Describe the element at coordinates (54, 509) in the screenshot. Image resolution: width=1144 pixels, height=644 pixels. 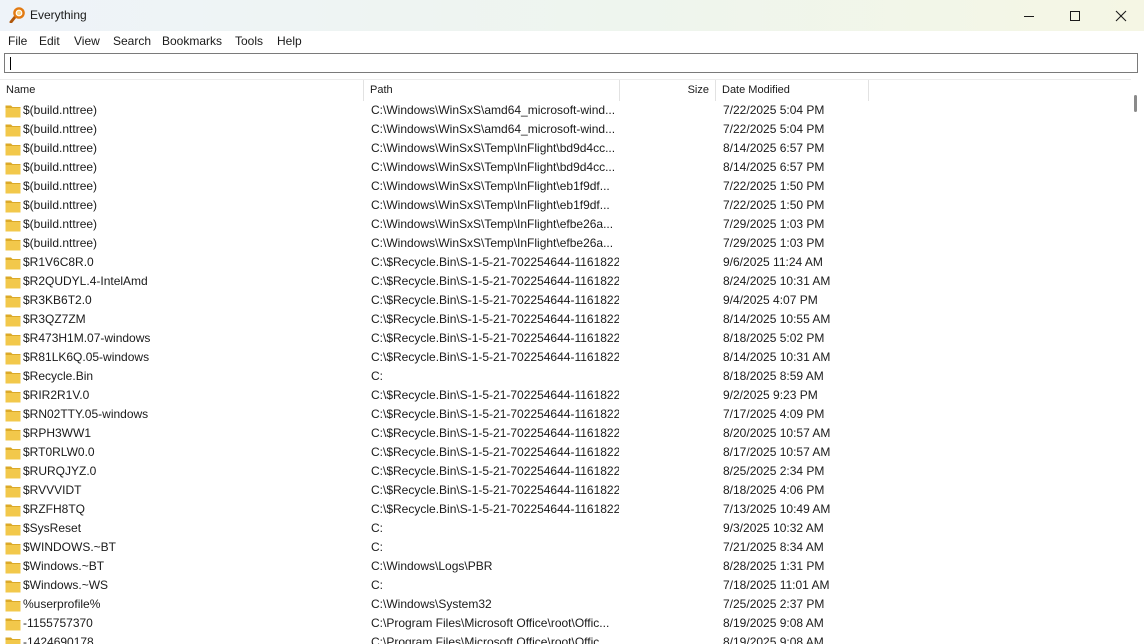
I see `result-name: $RZFH8TQ` at that location.